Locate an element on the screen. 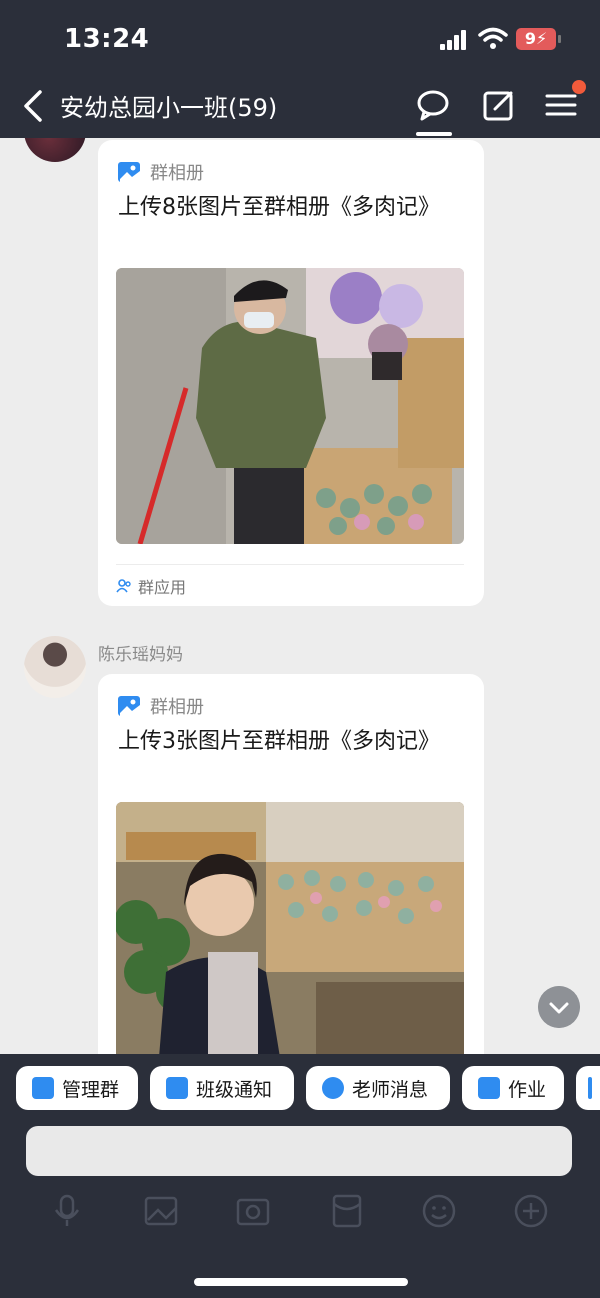 Image resolution: width=600 pixels, height=1298 pixels. active-tab-underline is located at coordinates (434, 134).